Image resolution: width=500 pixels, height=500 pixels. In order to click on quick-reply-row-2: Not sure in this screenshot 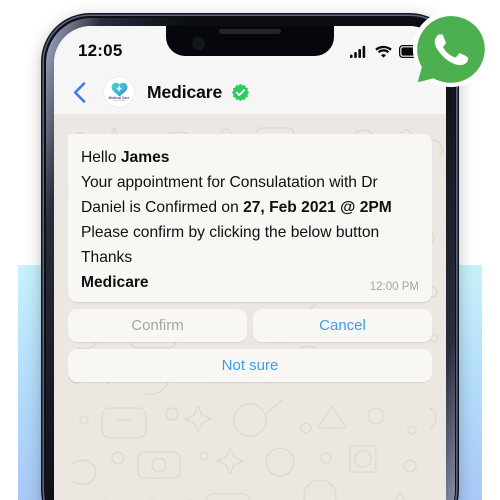, I will do `click(250, 365)`.